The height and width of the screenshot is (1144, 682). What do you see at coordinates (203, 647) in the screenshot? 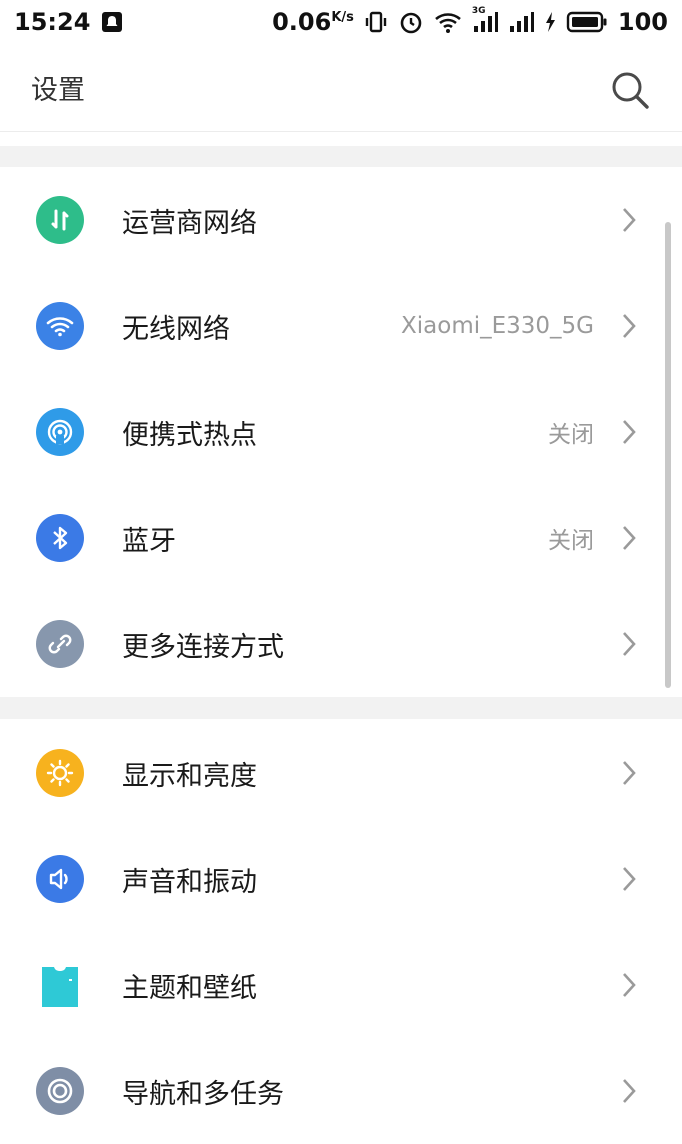
I see `row-label: 更多连接方式` at bounding box center [203, 647].